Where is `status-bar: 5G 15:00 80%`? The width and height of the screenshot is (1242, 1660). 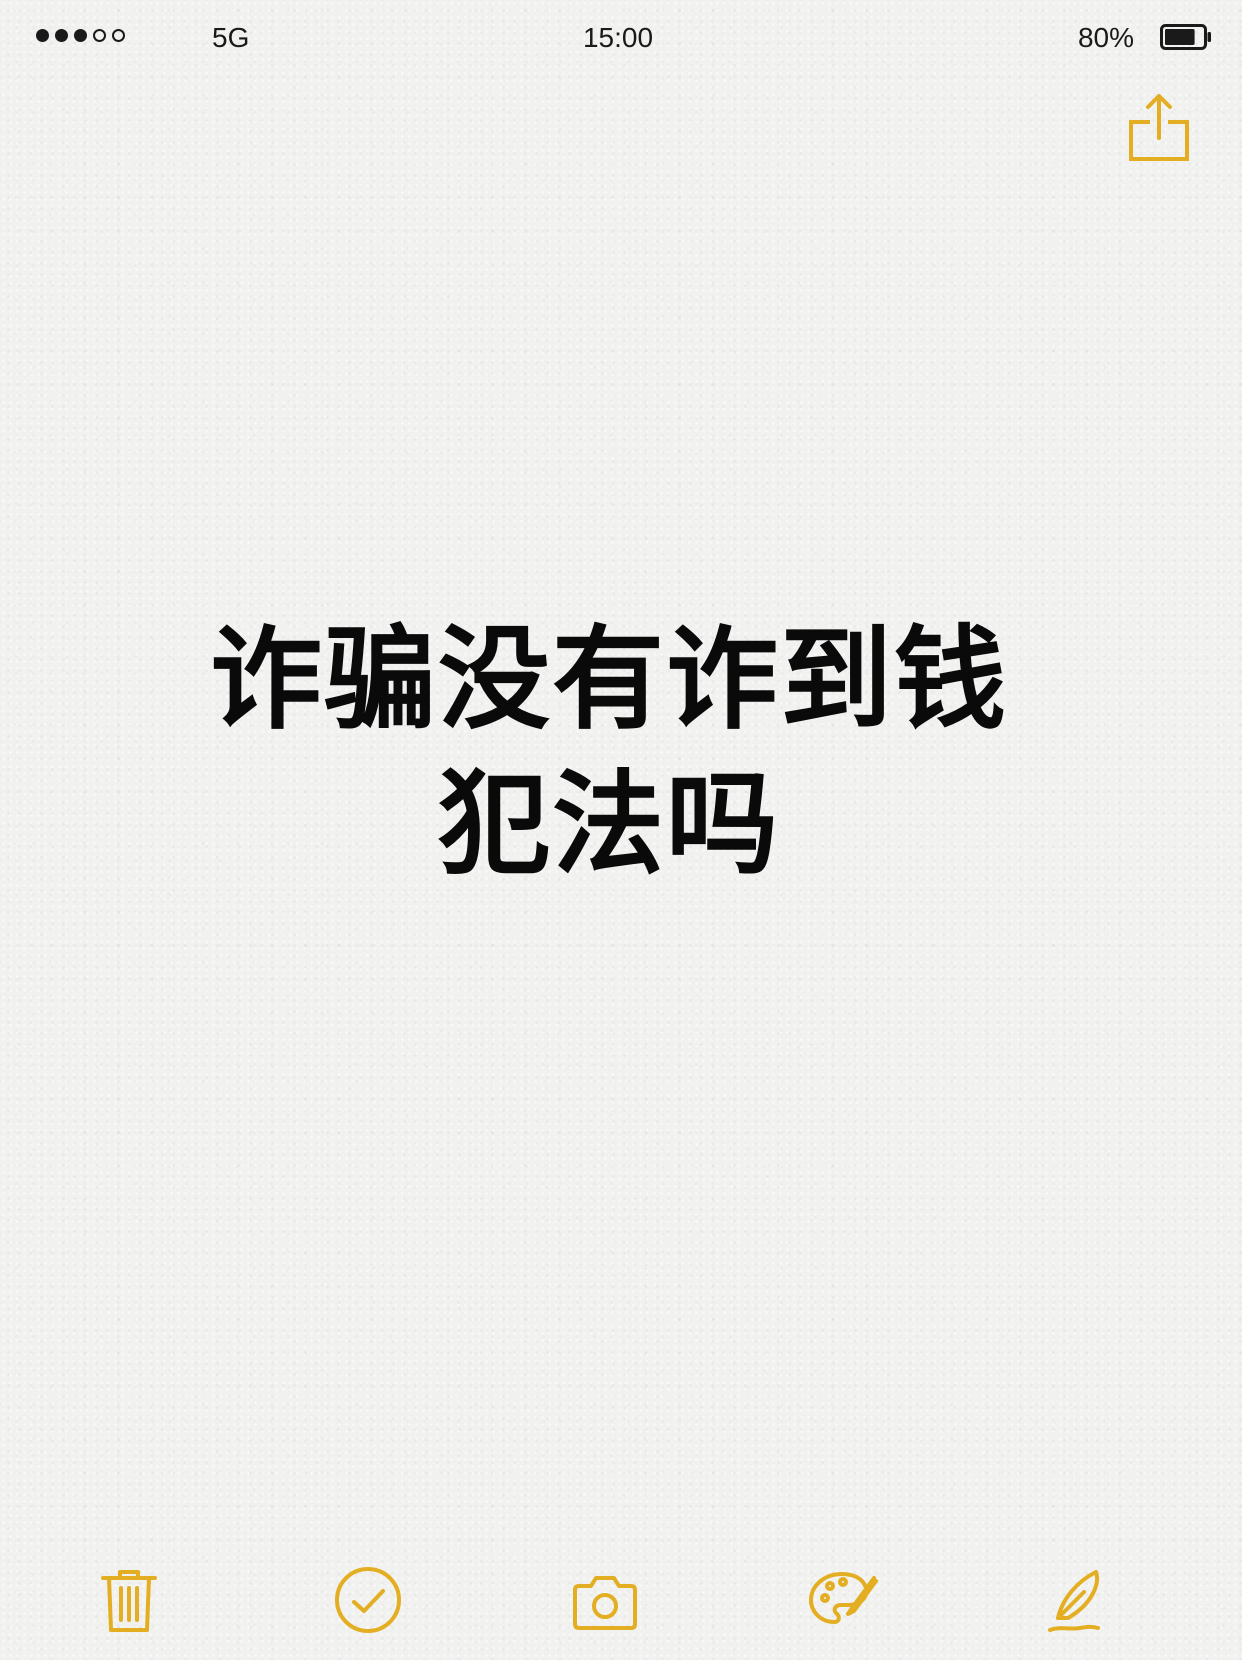 status-bar: 5G 15:00 80% is located at coordinates (621, 38).